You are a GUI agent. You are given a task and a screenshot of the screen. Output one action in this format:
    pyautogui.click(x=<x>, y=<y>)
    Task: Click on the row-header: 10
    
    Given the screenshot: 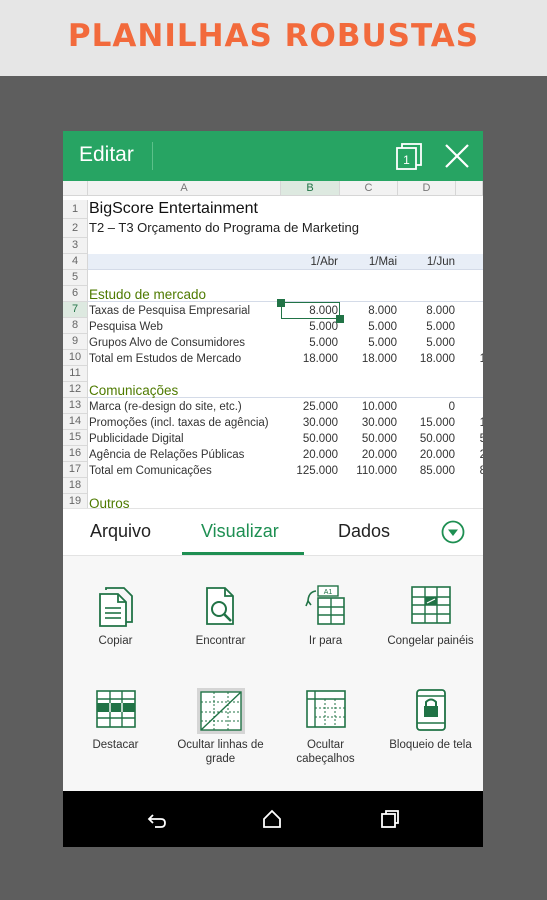 What is the action you would take?
    pyautogui.click(x=75, y=358)
    